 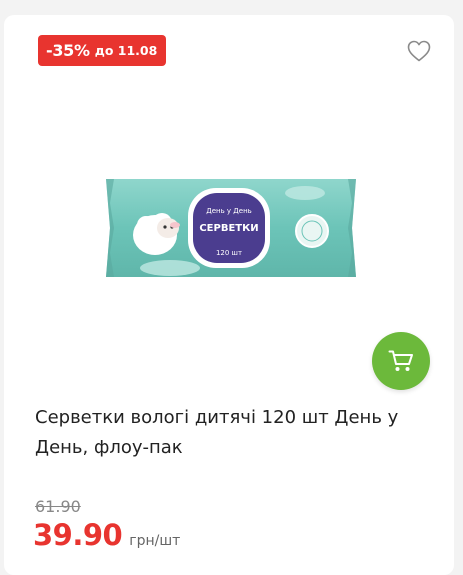 I want to click on discount-percent: -35%, so click(x=68, y=50).